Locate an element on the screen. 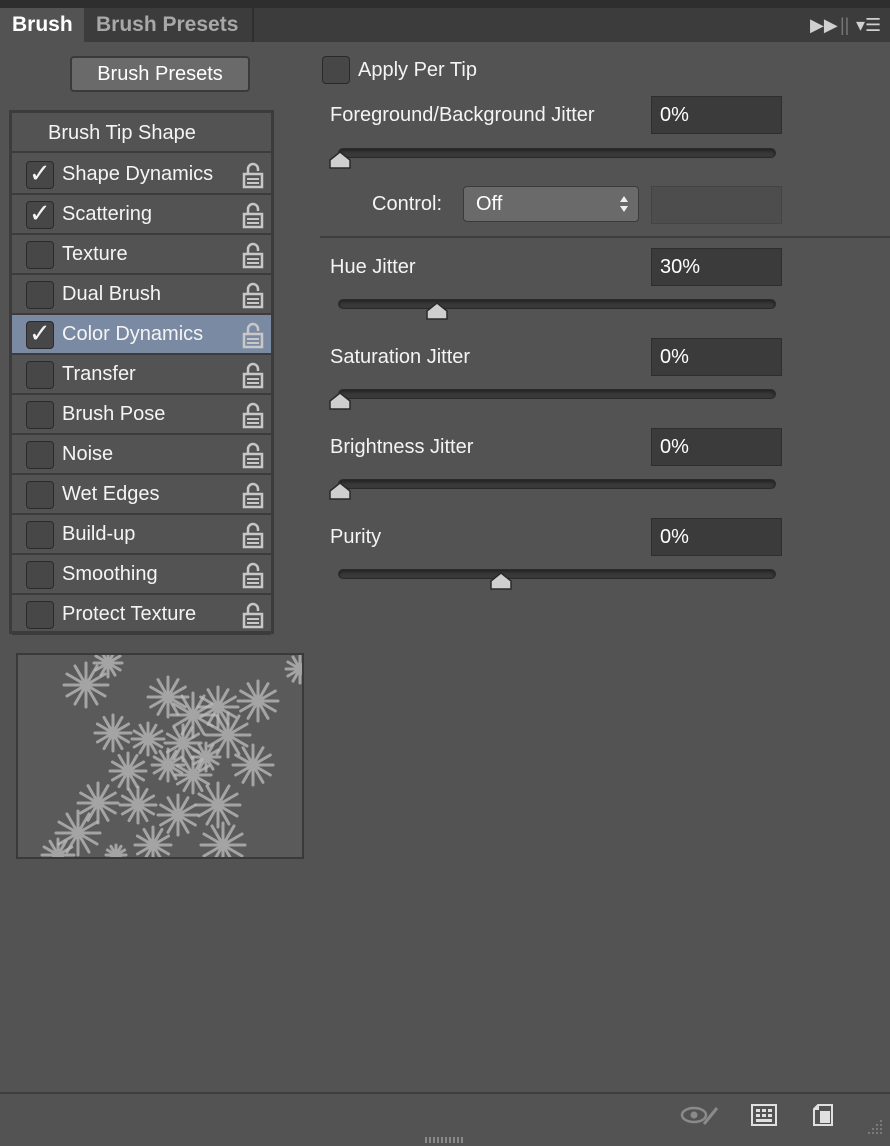 This screenshot has height=1146, width=890. panel-tab-bar: Brush Brush Presets ▶▶ || ▾☰ is located at coordinates (445, 21).